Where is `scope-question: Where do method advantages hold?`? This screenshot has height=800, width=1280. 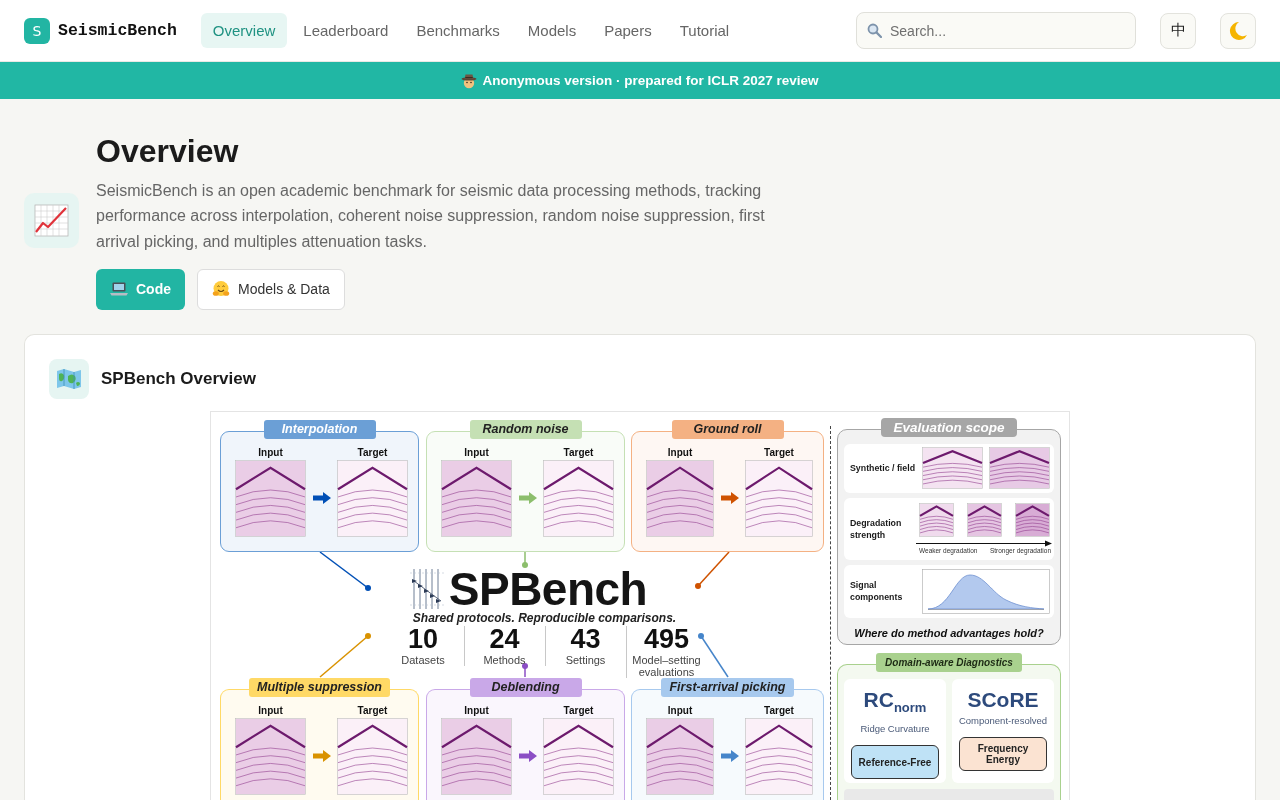
scope-question: Where do method advantages hold? is located at coordinates (949, 633).